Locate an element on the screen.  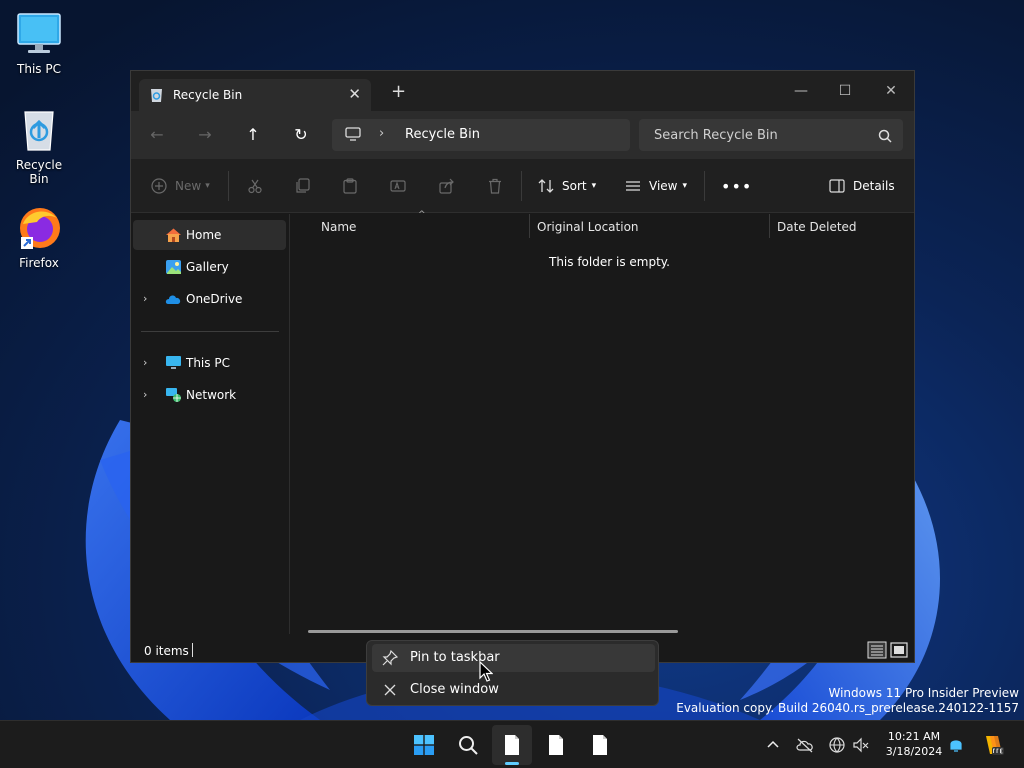
rename-button is located at coordinates (398, 186).